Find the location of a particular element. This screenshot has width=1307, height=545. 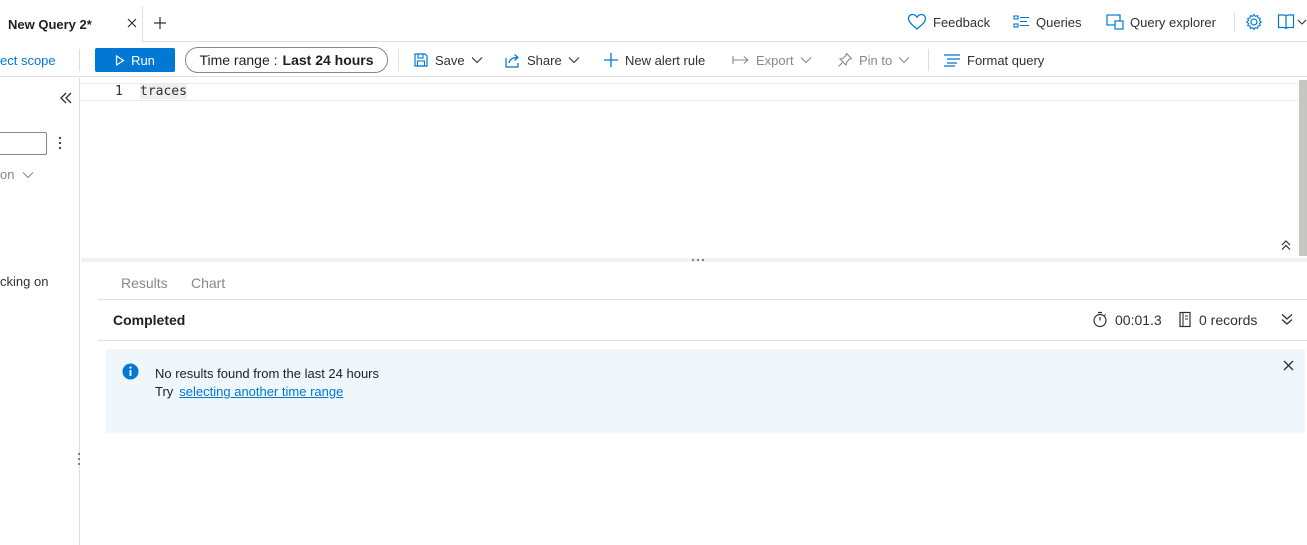

export-button: Export is located at coordinates (772, 60).